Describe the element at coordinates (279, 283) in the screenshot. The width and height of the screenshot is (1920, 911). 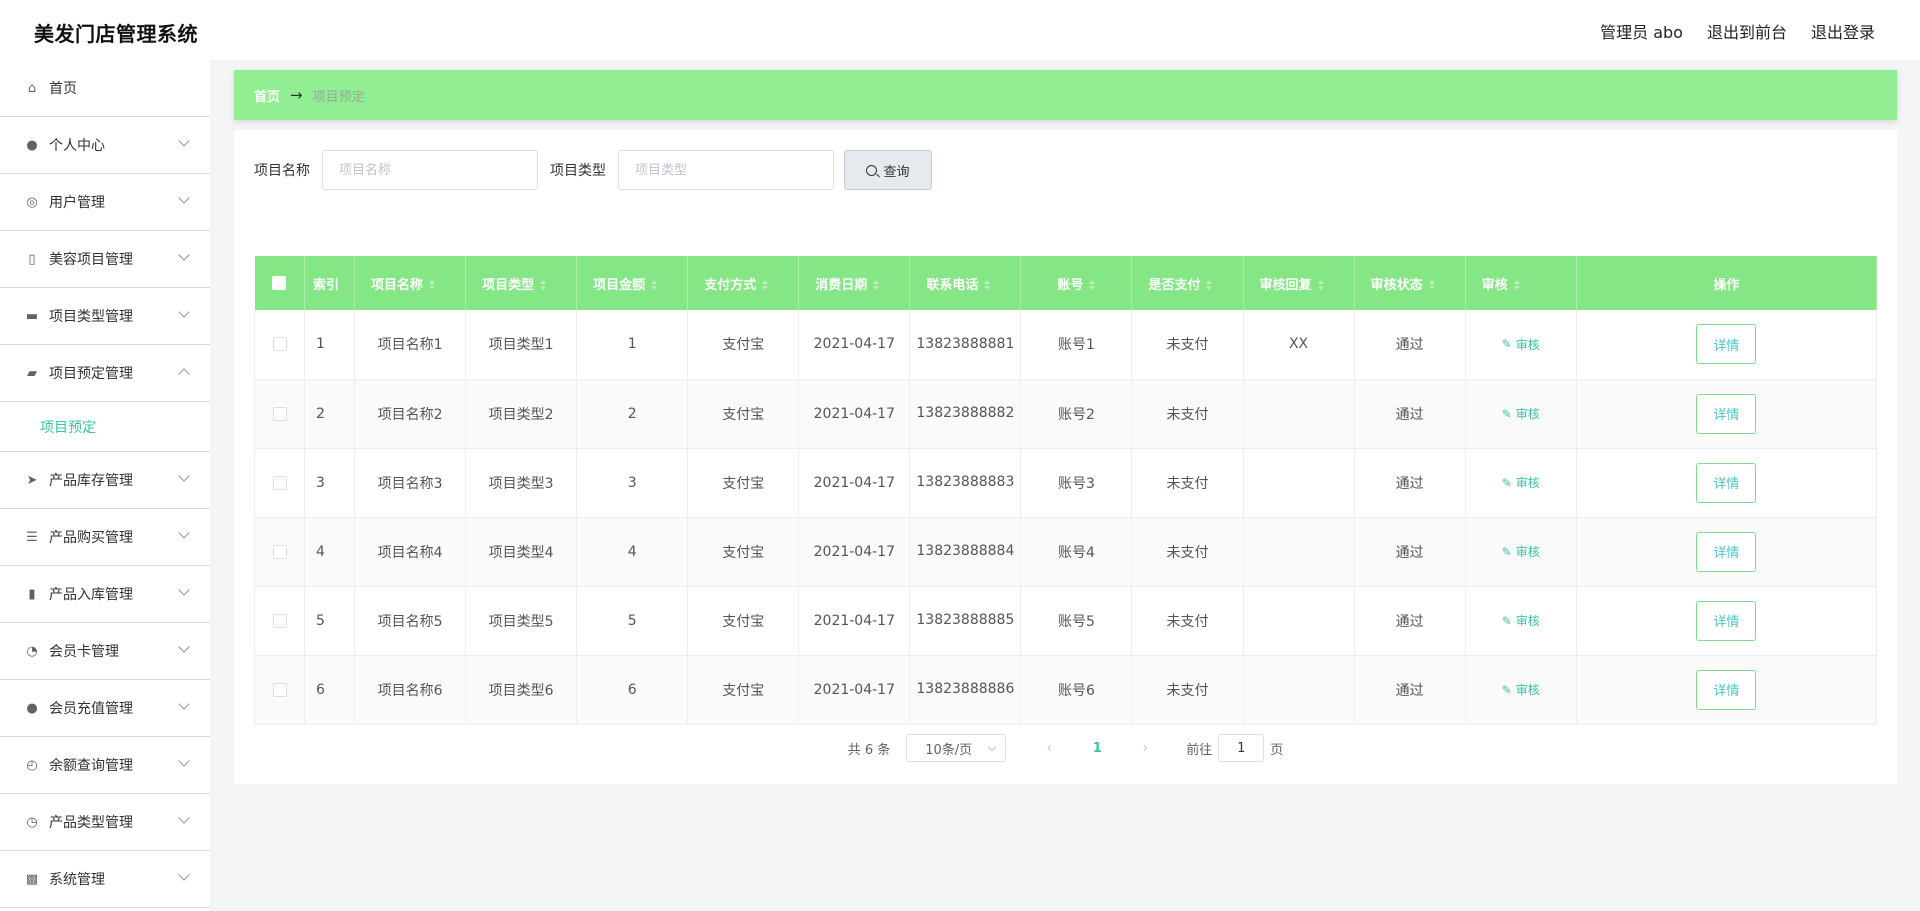
I see `select-all-checkbox` at that location.